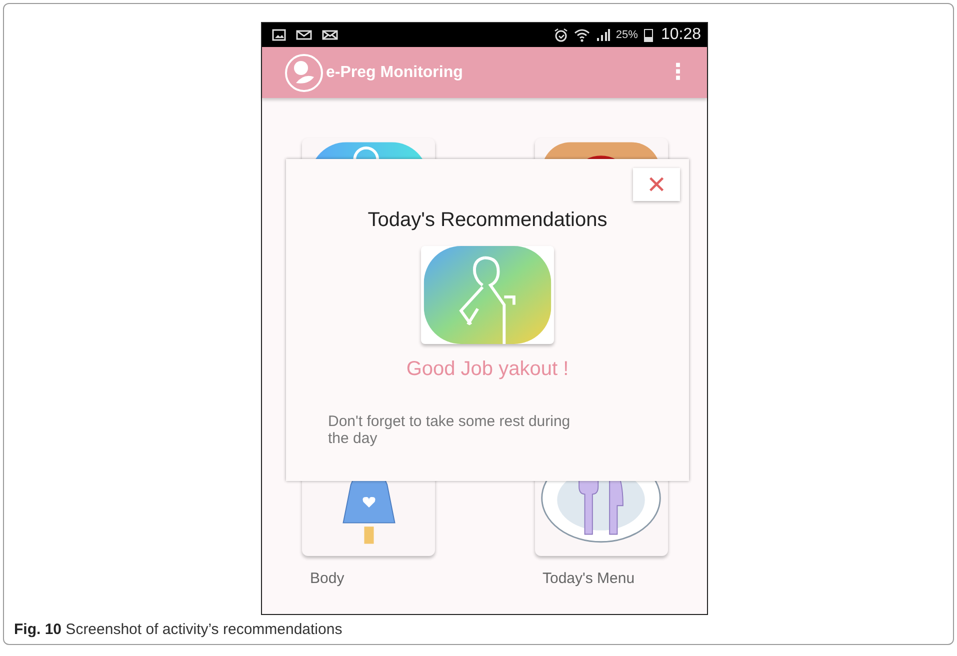  I want to click on tile-label: Today's Menu, so click(588, 578).